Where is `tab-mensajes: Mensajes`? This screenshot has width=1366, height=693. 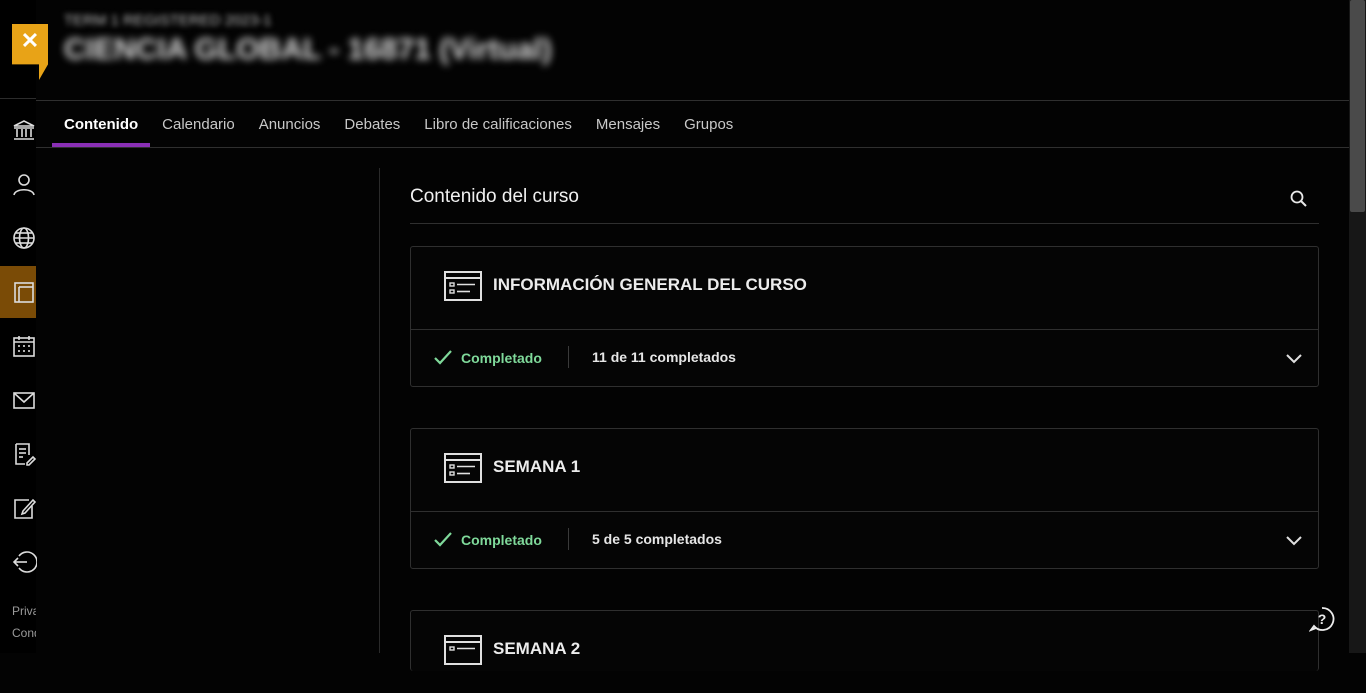
tab-mensajes: Mensajes is located at coordinates (628, 124).